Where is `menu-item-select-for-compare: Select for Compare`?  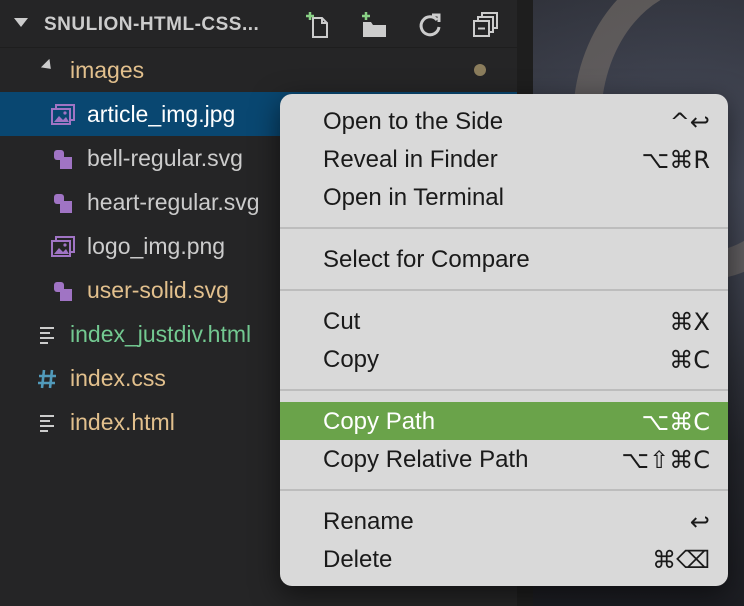 menu-item-select-for-compare: Select for Compare is located at coordinates (504, 259).